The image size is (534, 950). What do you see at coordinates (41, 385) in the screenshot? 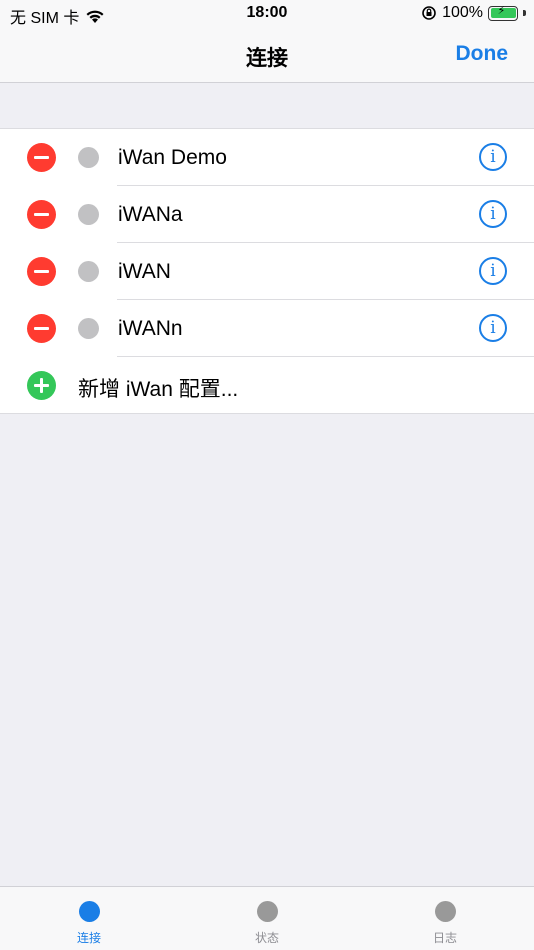
I see `add-icon` at bounding box center [41, 385].